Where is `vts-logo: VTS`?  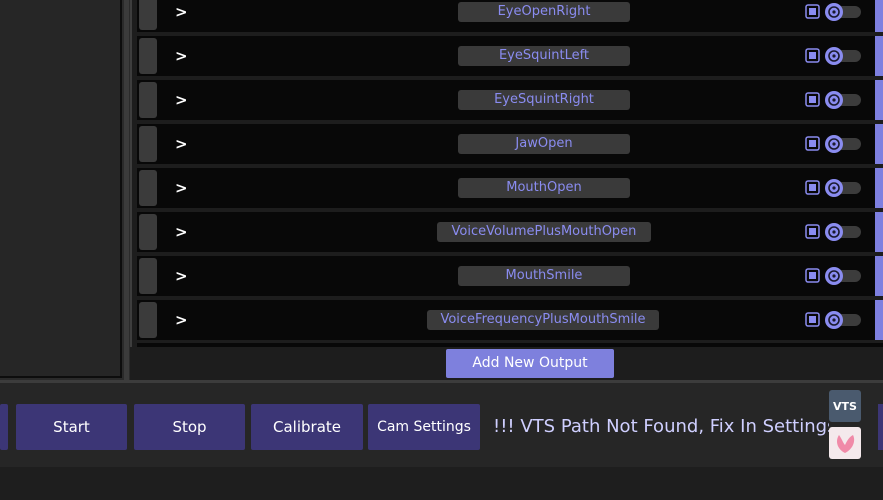 vts-logo: VTS is located at coordinates (845, 406).